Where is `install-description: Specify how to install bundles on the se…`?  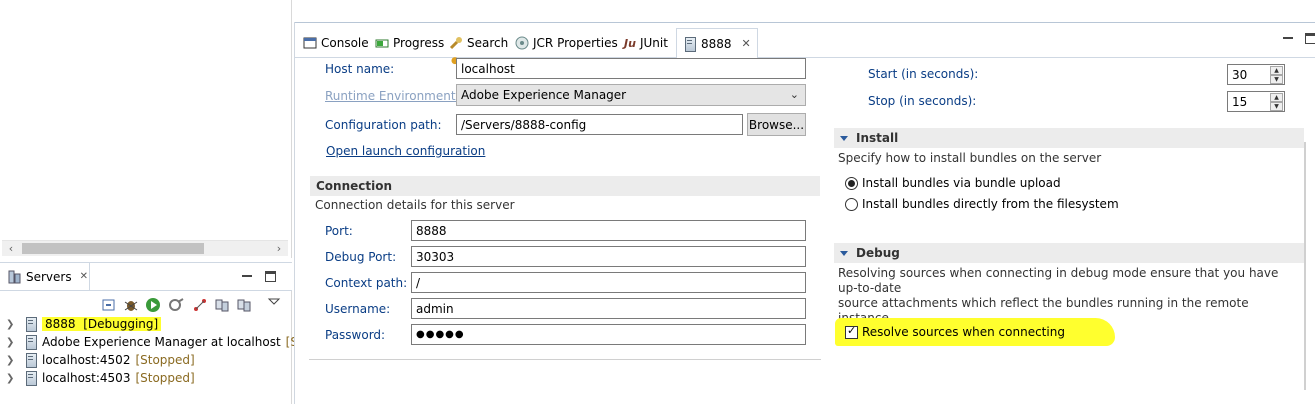
install-description: Specify how to install bundles on the se… is located at coordinates (970, 158).